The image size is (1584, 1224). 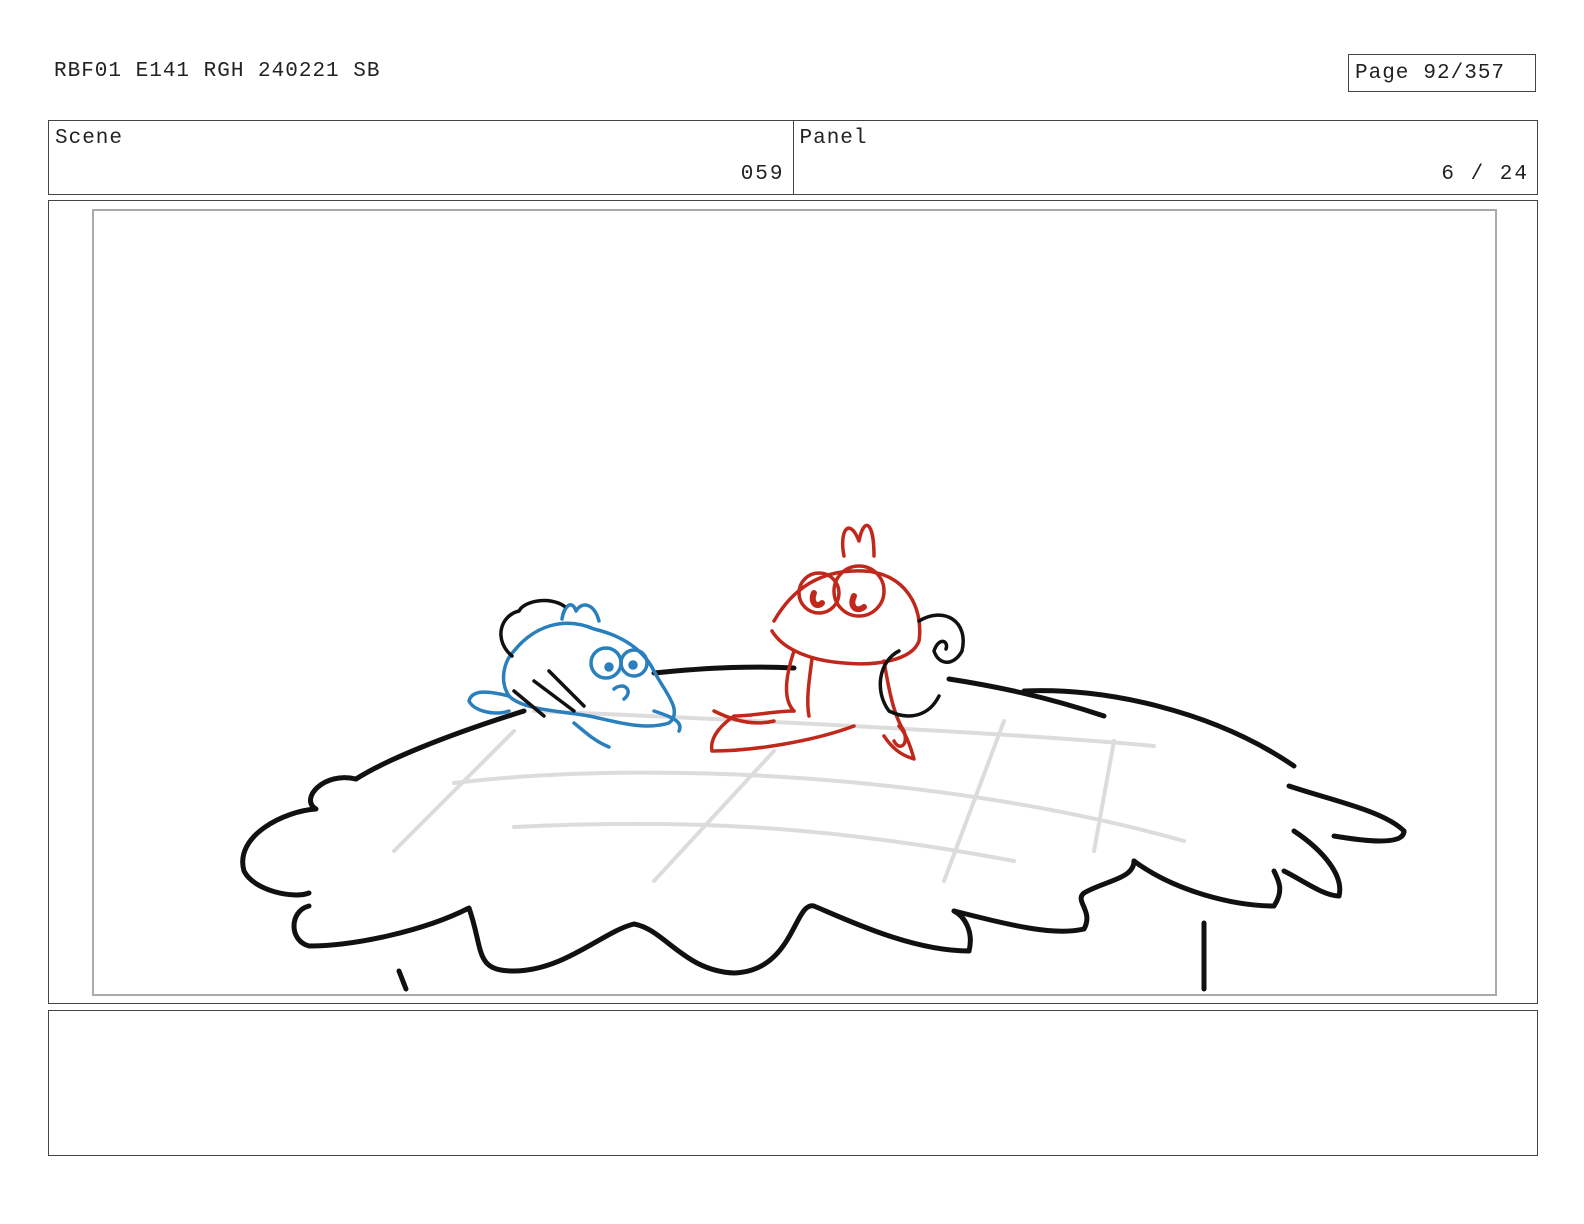 What do you see at coordinates (762, 174) in the screenshot?
I see `scene-number: 059` at bounding box center [762, 174].